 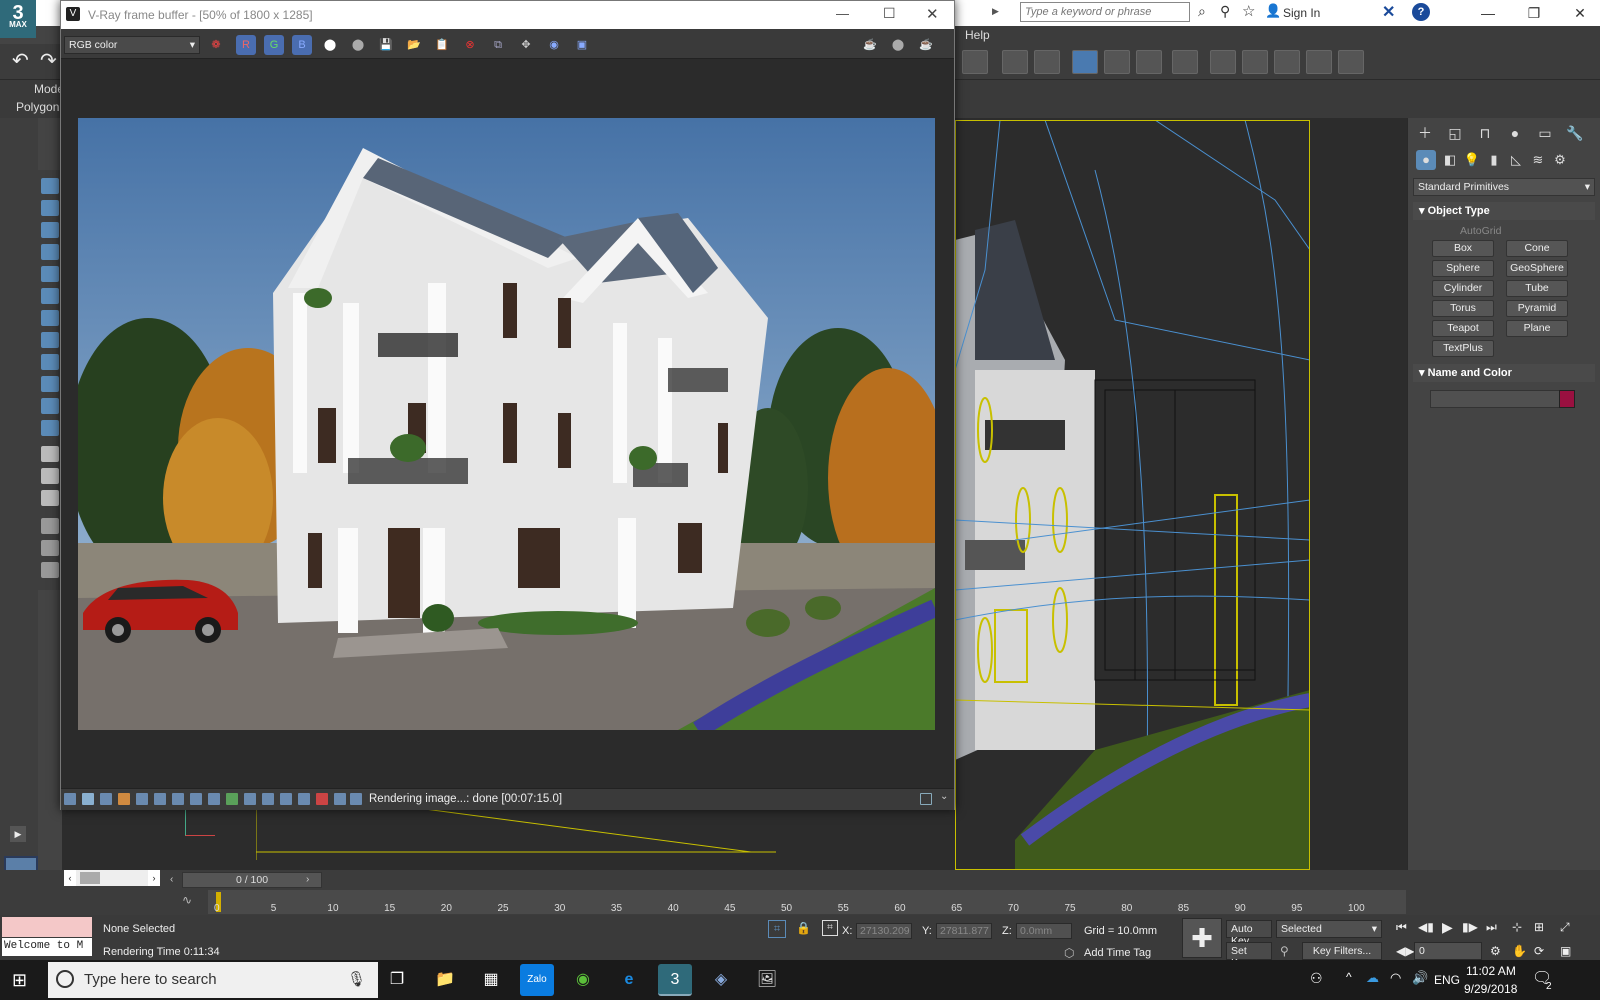 I want to click on toggle-ribbon-icon, so click(x=1085, y=62).